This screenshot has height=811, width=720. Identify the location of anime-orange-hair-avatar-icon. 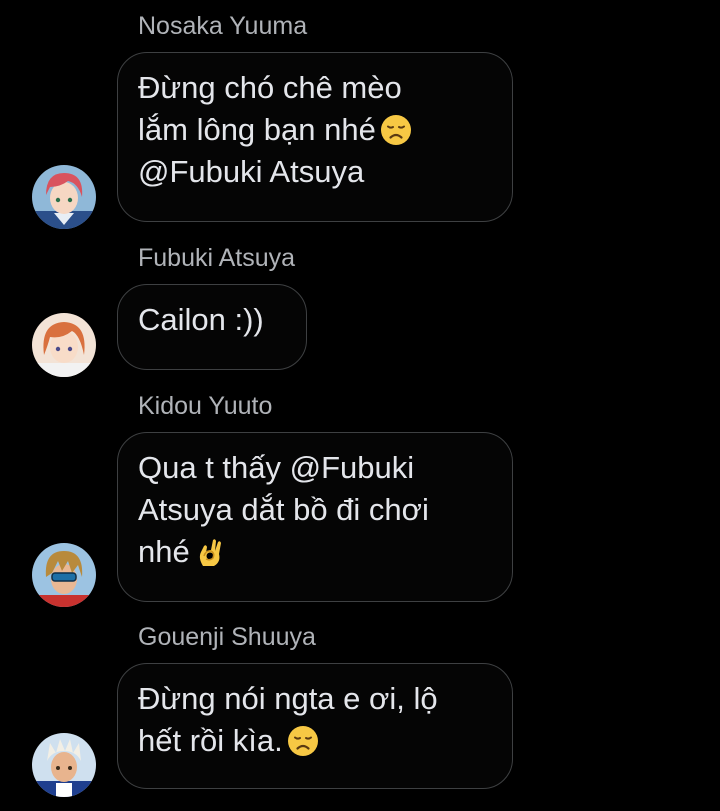
(64, 345).